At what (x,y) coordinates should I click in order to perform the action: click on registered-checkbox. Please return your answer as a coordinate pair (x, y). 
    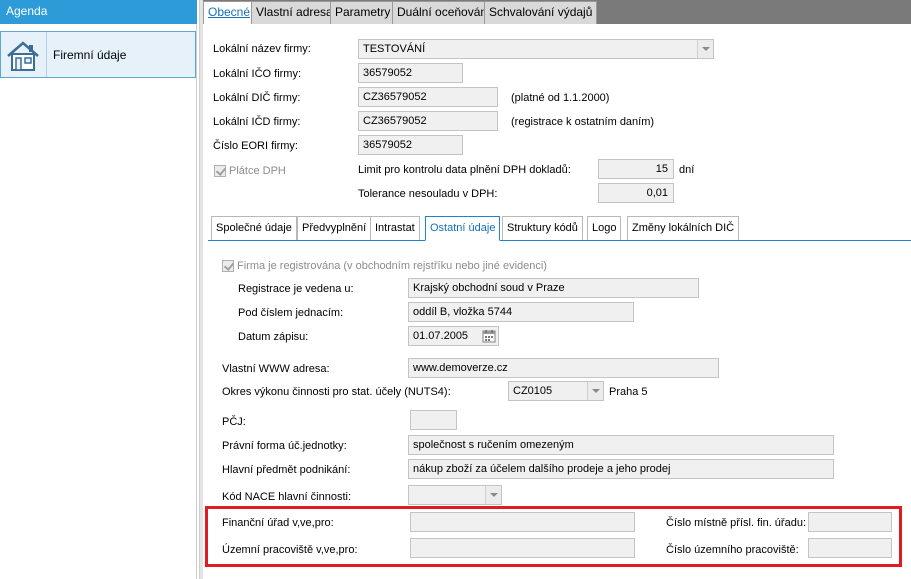
    Looking at the image, I should click on (228, 266).